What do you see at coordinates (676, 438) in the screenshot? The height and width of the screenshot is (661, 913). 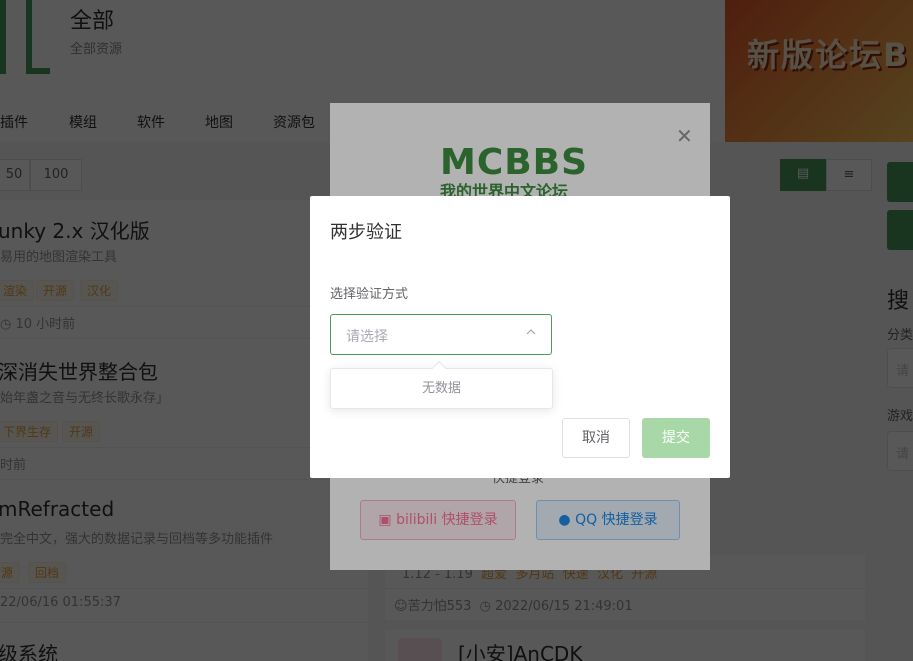 I see `submit-button: 提交` at bounding box center [676, 438].